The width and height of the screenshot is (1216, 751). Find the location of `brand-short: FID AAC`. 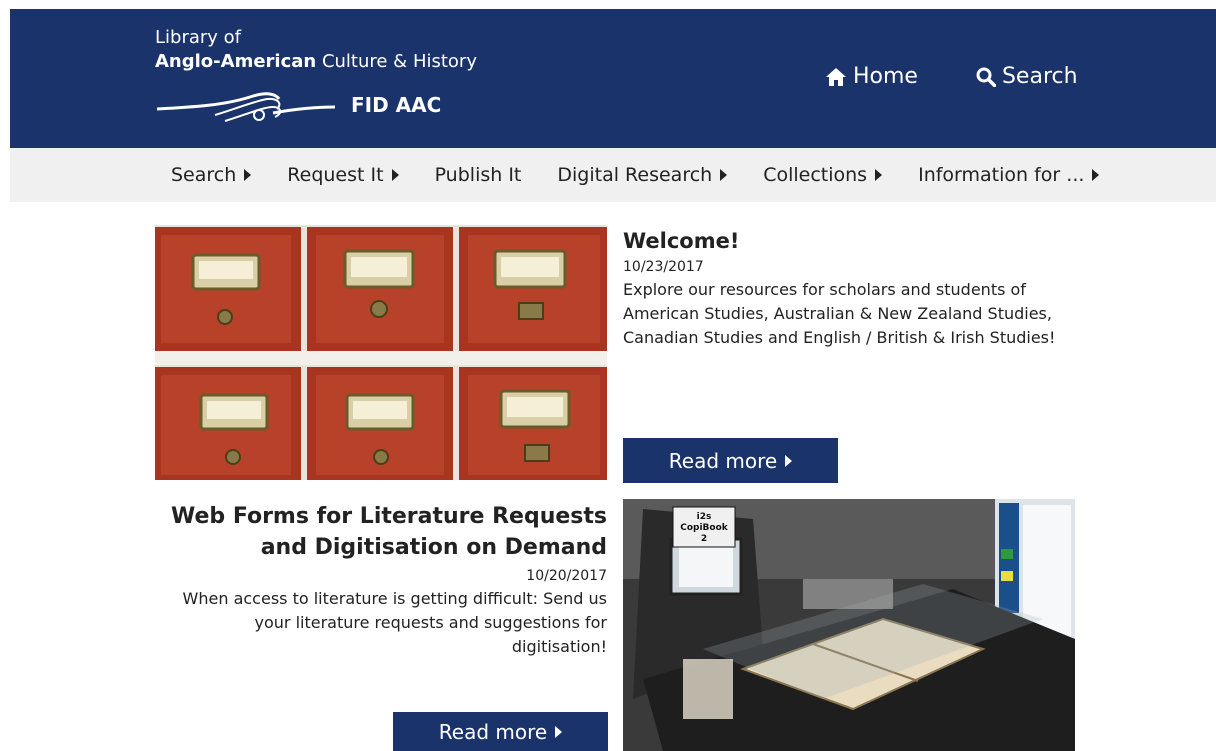

brand-short: FID AAC is located at coordinates (396, 105).